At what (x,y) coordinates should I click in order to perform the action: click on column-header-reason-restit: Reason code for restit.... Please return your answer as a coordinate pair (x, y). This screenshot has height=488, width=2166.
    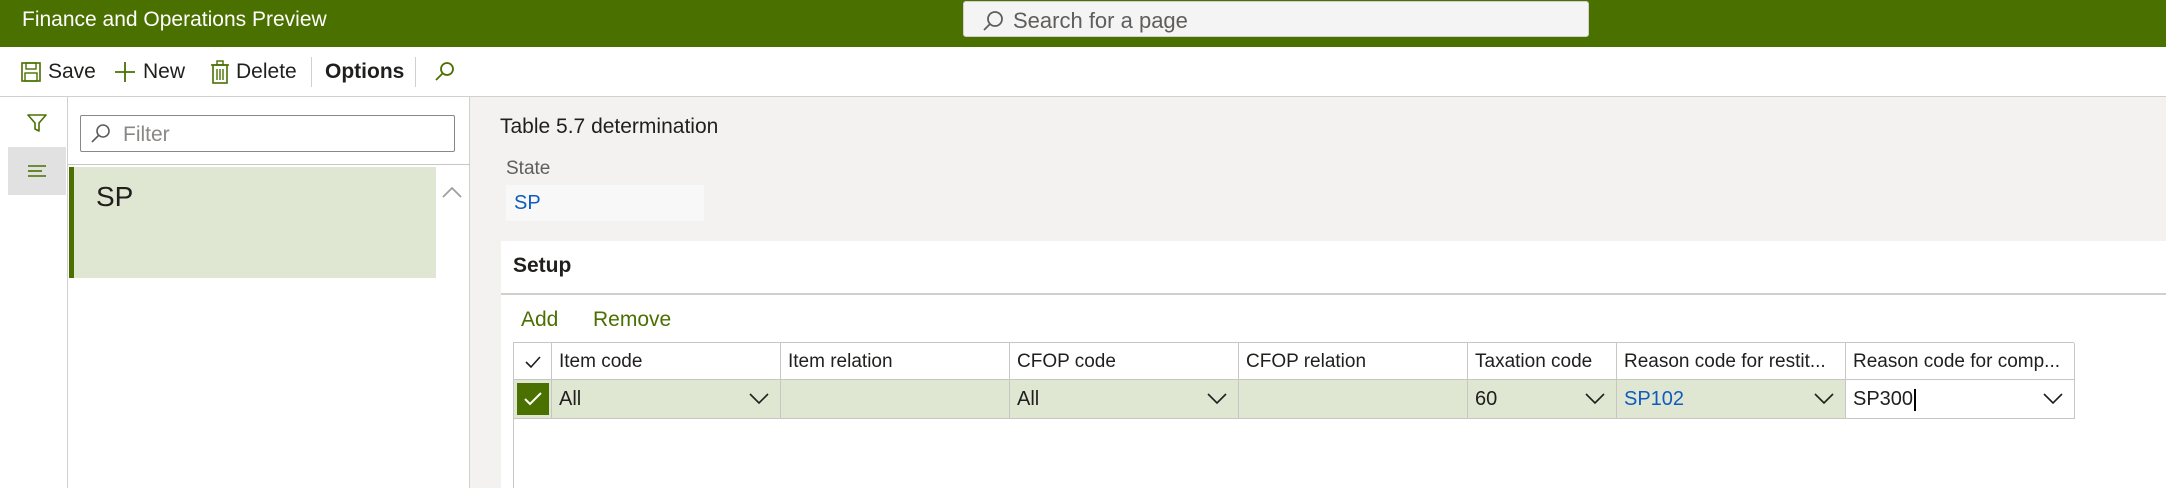
    Looking at the image, I should click on (1731, 361).